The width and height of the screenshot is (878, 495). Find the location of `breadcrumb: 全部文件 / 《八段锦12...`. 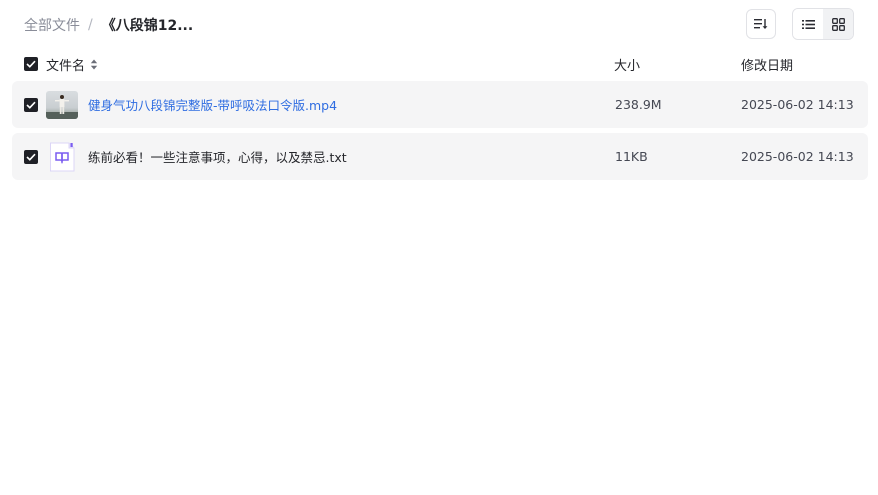

breadcrumb: 全部文件 / 《八段锦12... is located at coordinates (439, 25).